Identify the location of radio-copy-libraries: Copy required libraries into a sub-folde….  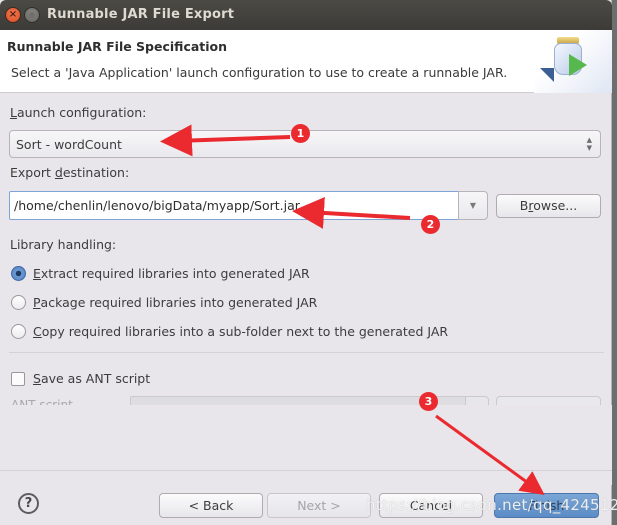
(229, 331).